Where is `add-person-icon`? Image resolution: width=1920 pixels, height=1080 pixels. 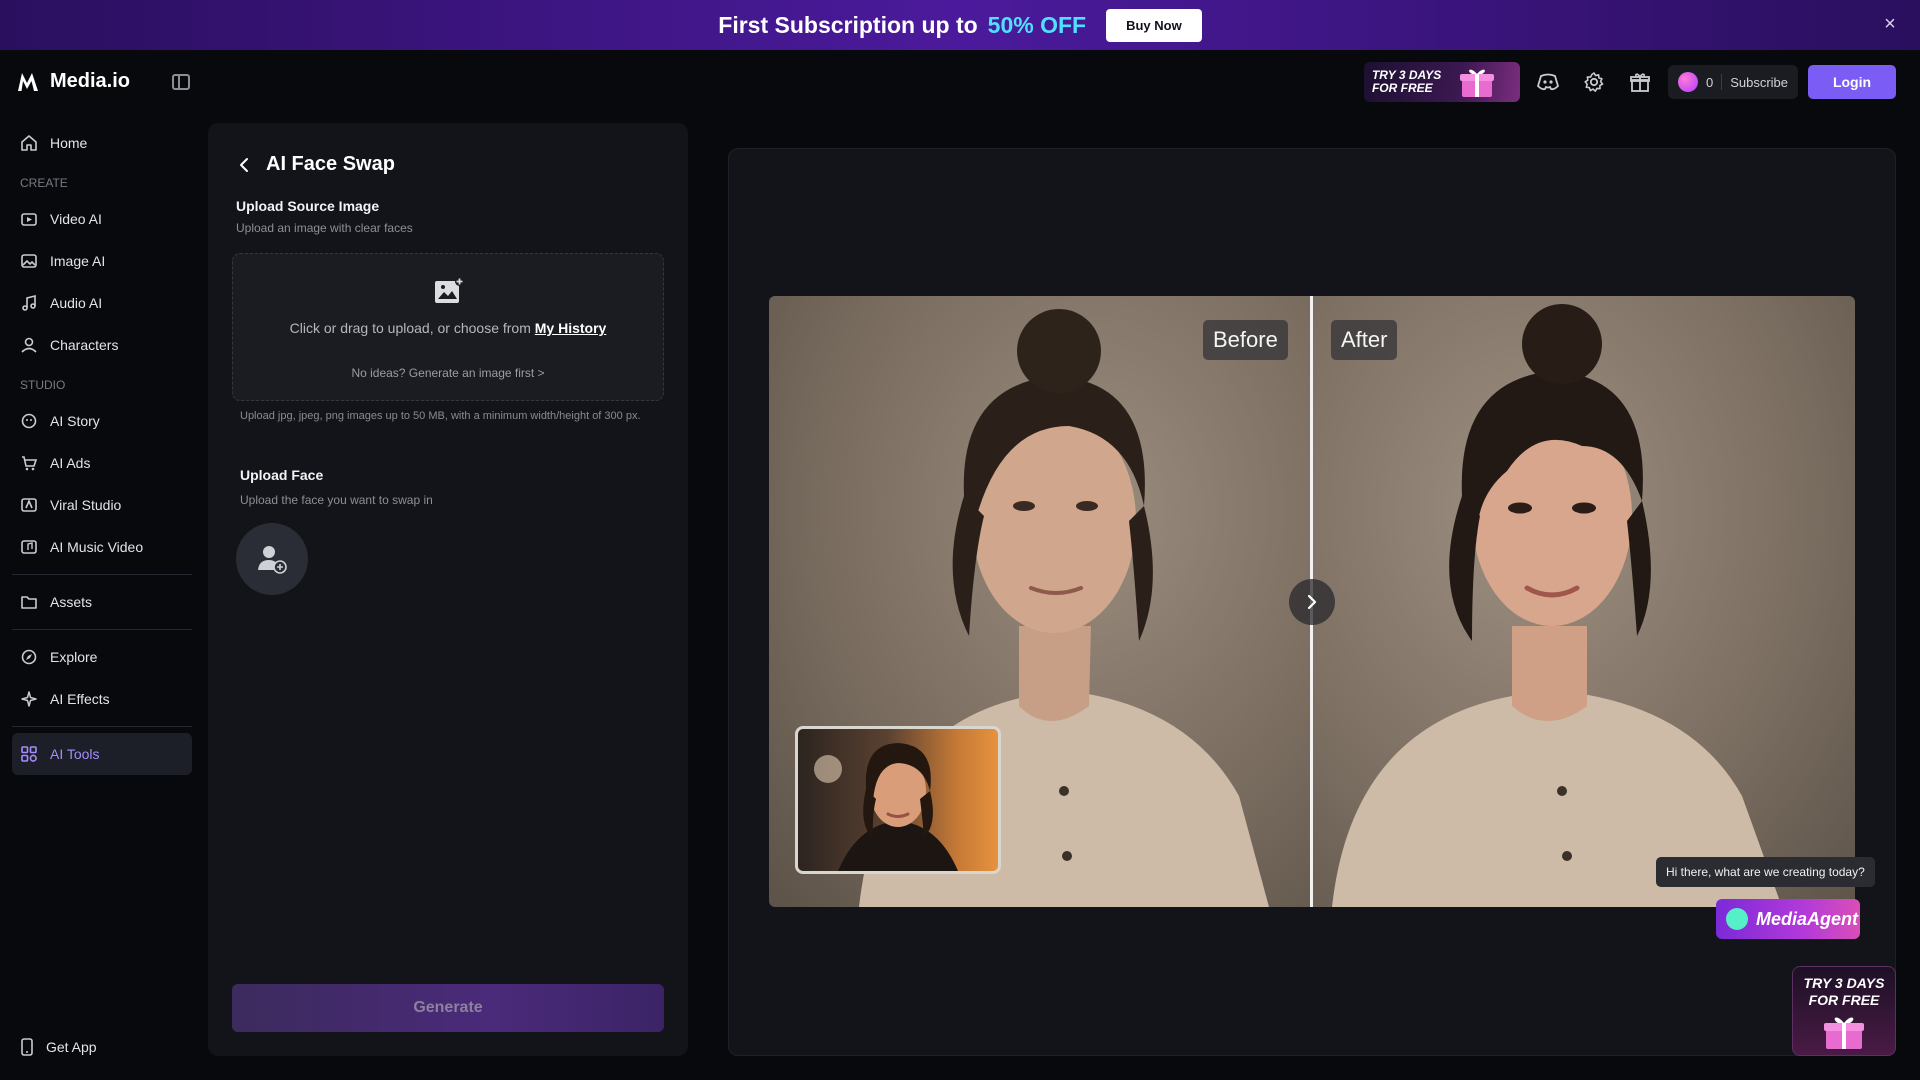 add-person-icon is located at coordinates (272, 560).